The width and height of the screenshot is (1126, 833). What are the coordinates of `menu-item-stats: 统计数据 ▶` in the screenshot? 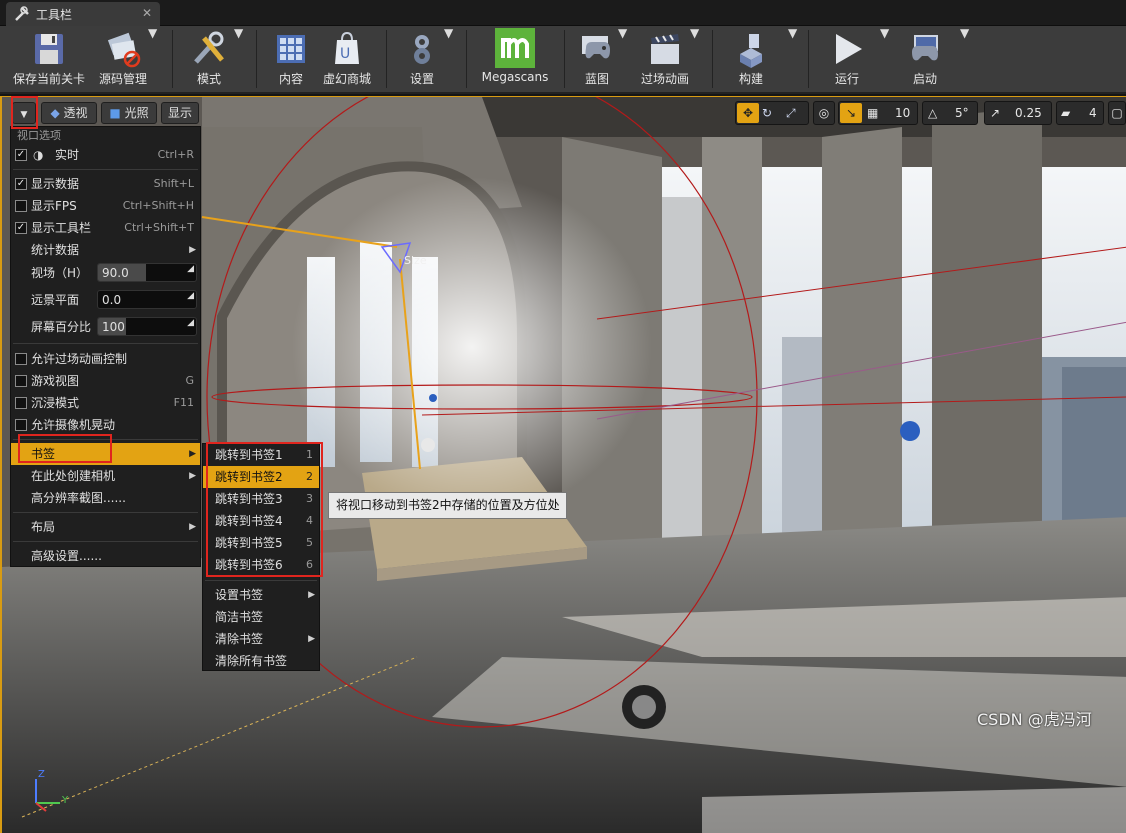 It's located at (105, 250).